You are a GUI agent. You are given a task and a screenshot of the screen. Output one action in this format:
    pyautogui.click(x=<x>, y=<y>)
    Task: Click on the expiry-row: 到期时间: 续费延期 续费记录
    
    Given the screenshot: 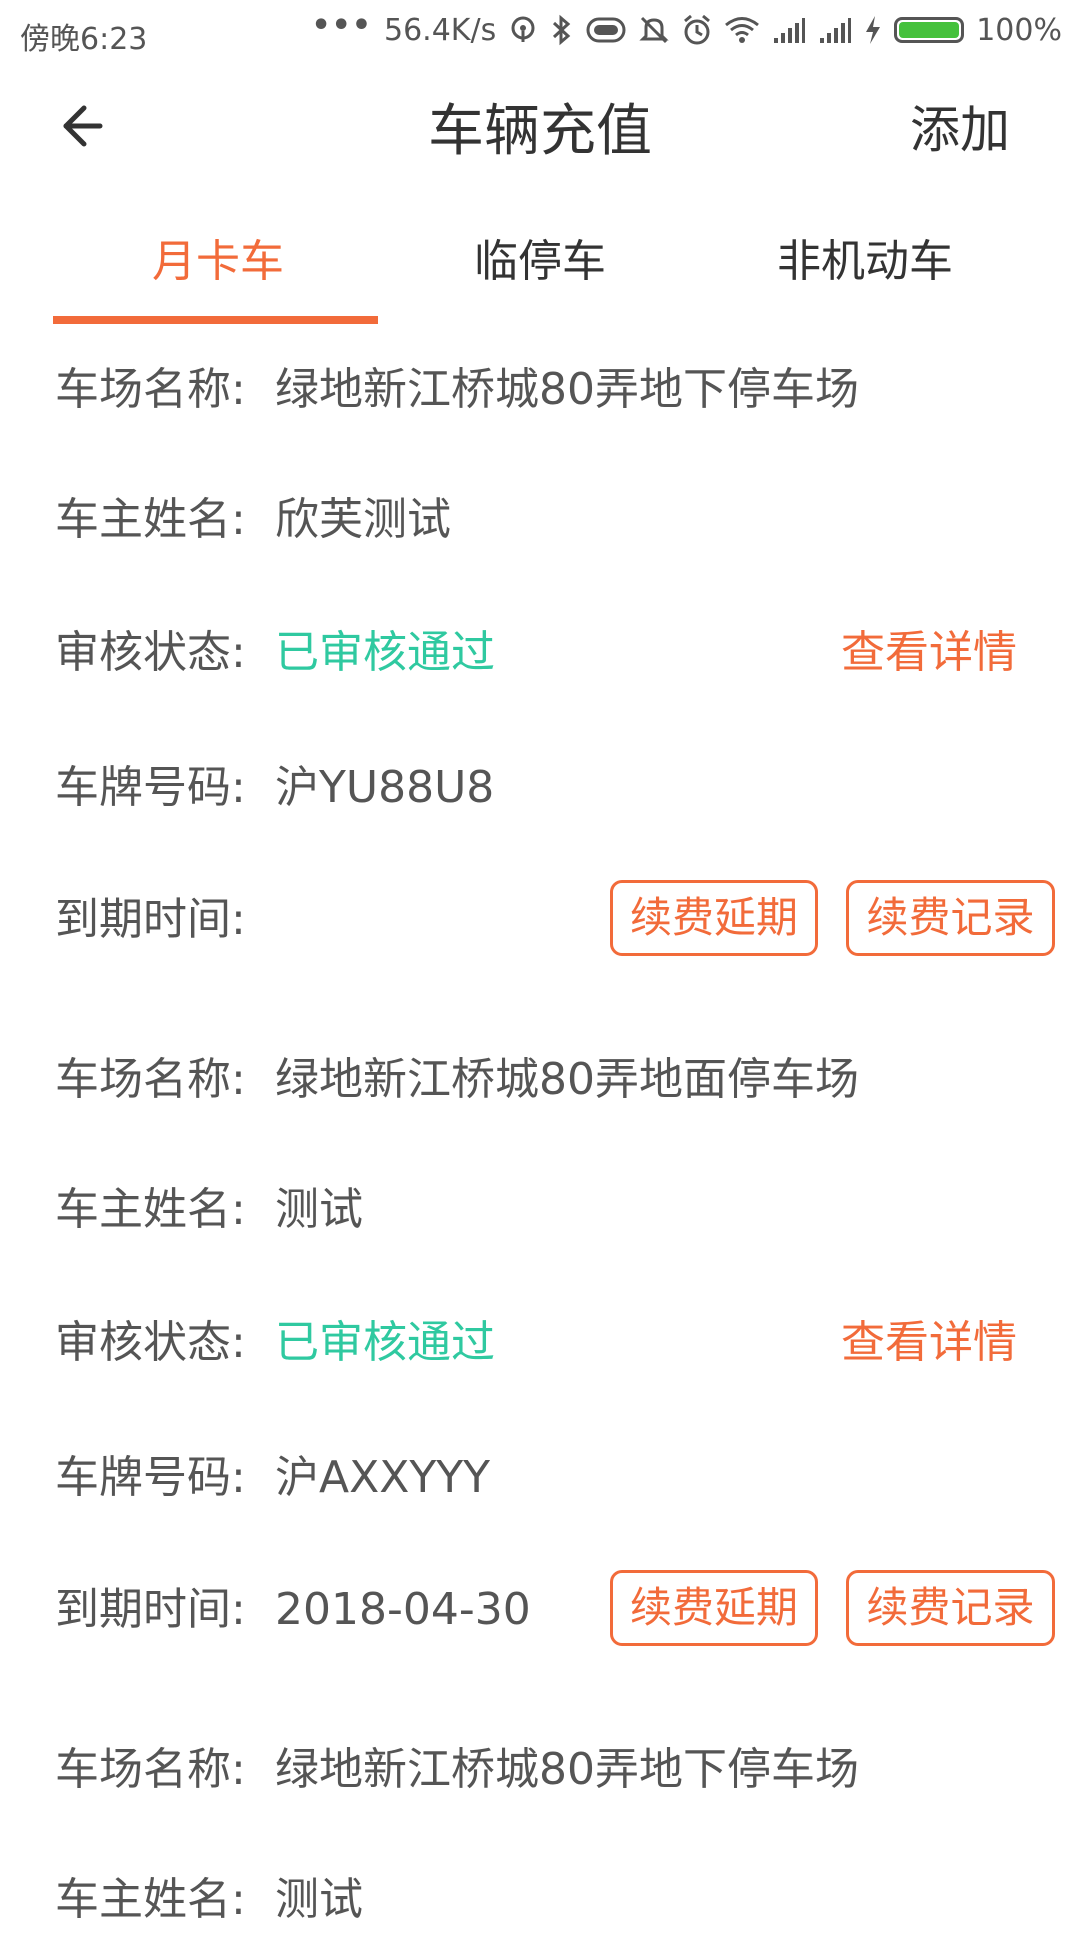 What is the action you would take?
    pyautogui.click(x=540, y=918)
    